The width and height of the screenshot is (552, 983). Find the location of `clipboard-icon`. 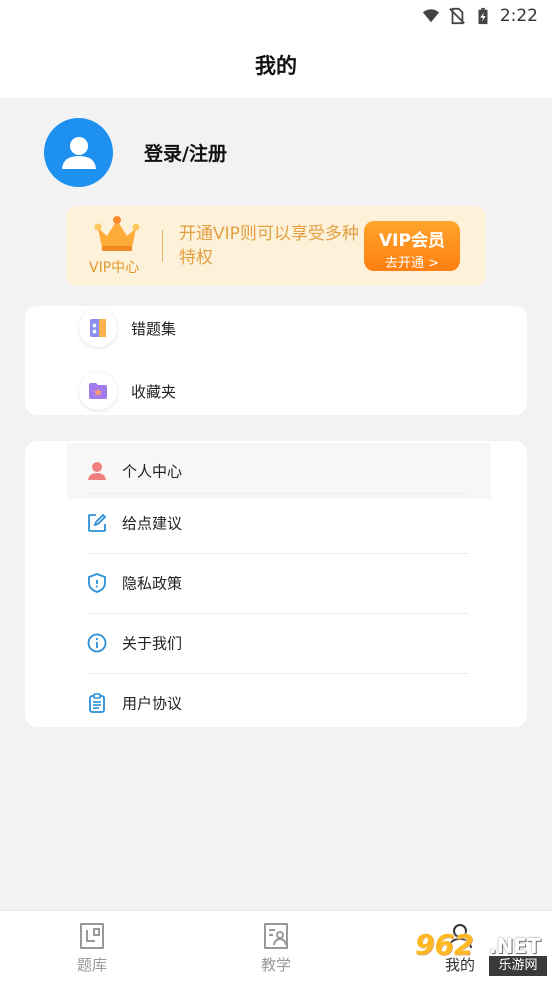

clipboard-icon is located at coordinates (97, 703).